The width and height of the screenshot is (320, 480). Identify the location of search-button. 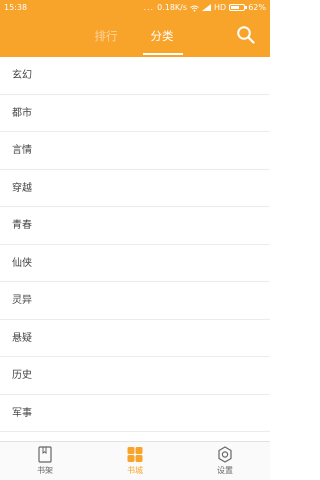
(246, 35).